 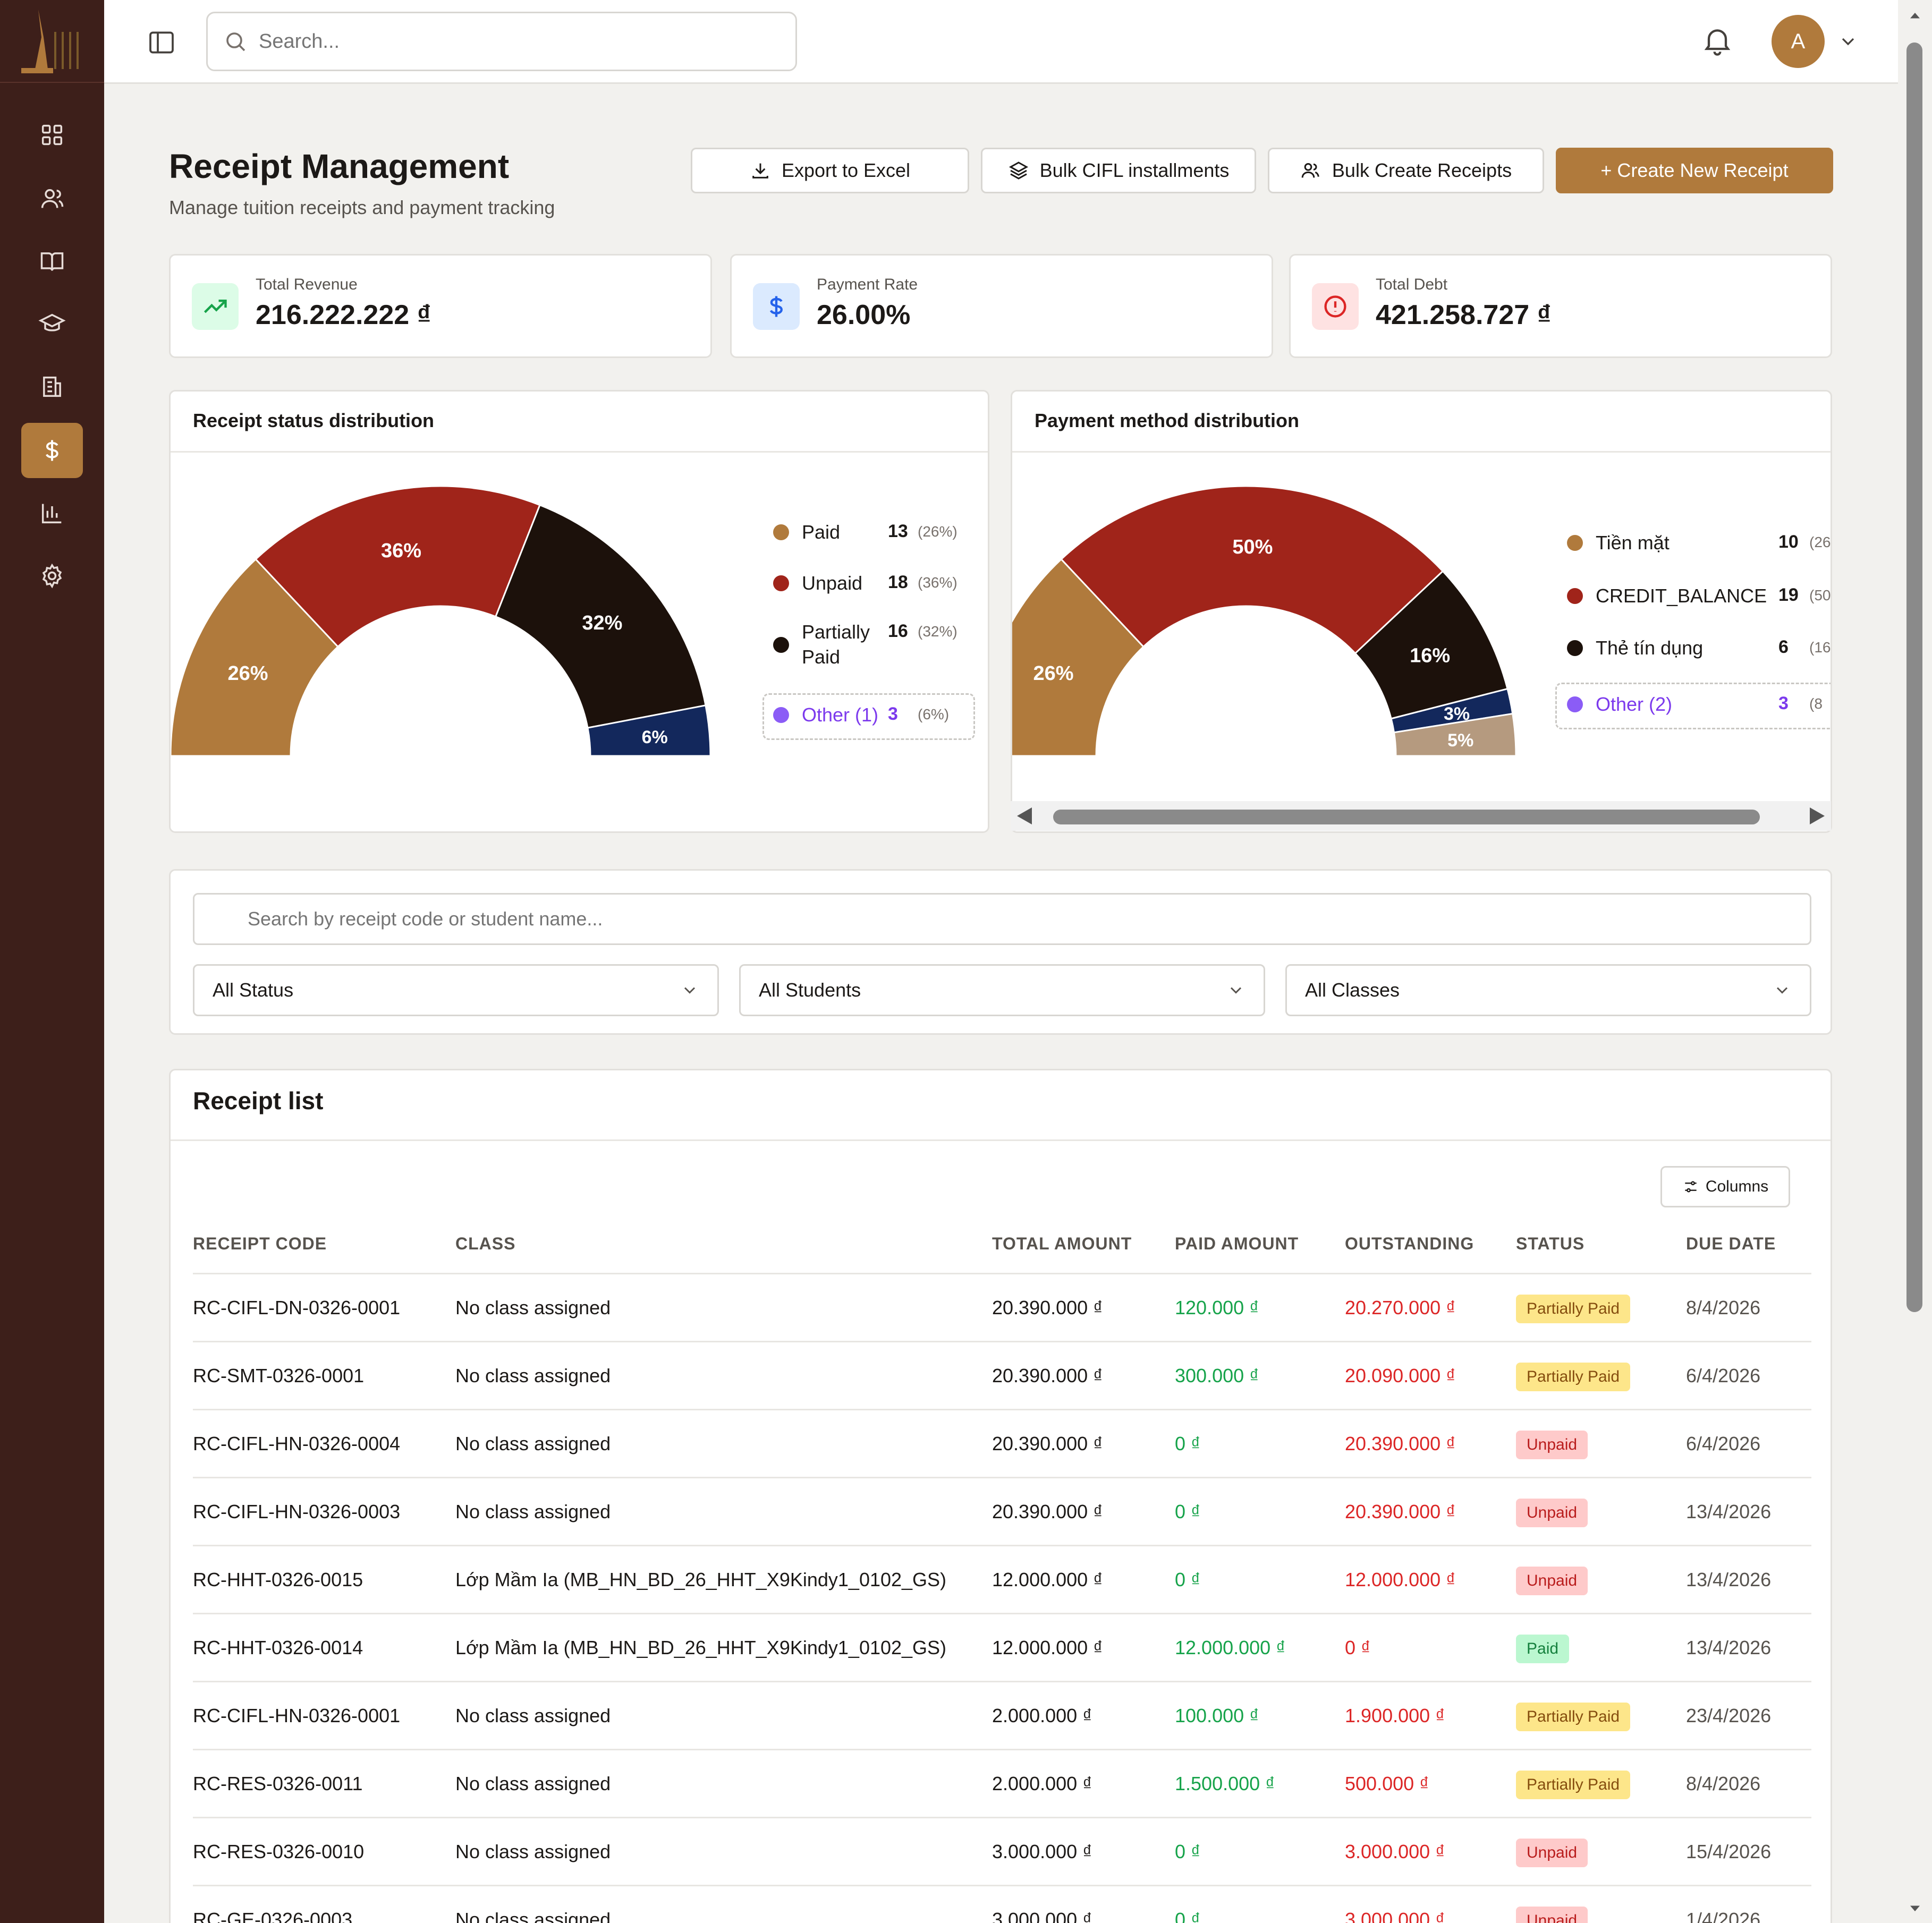 I want to click on bulk-create-button: Bulk Create Receipts, so click(x=1406, y=170).